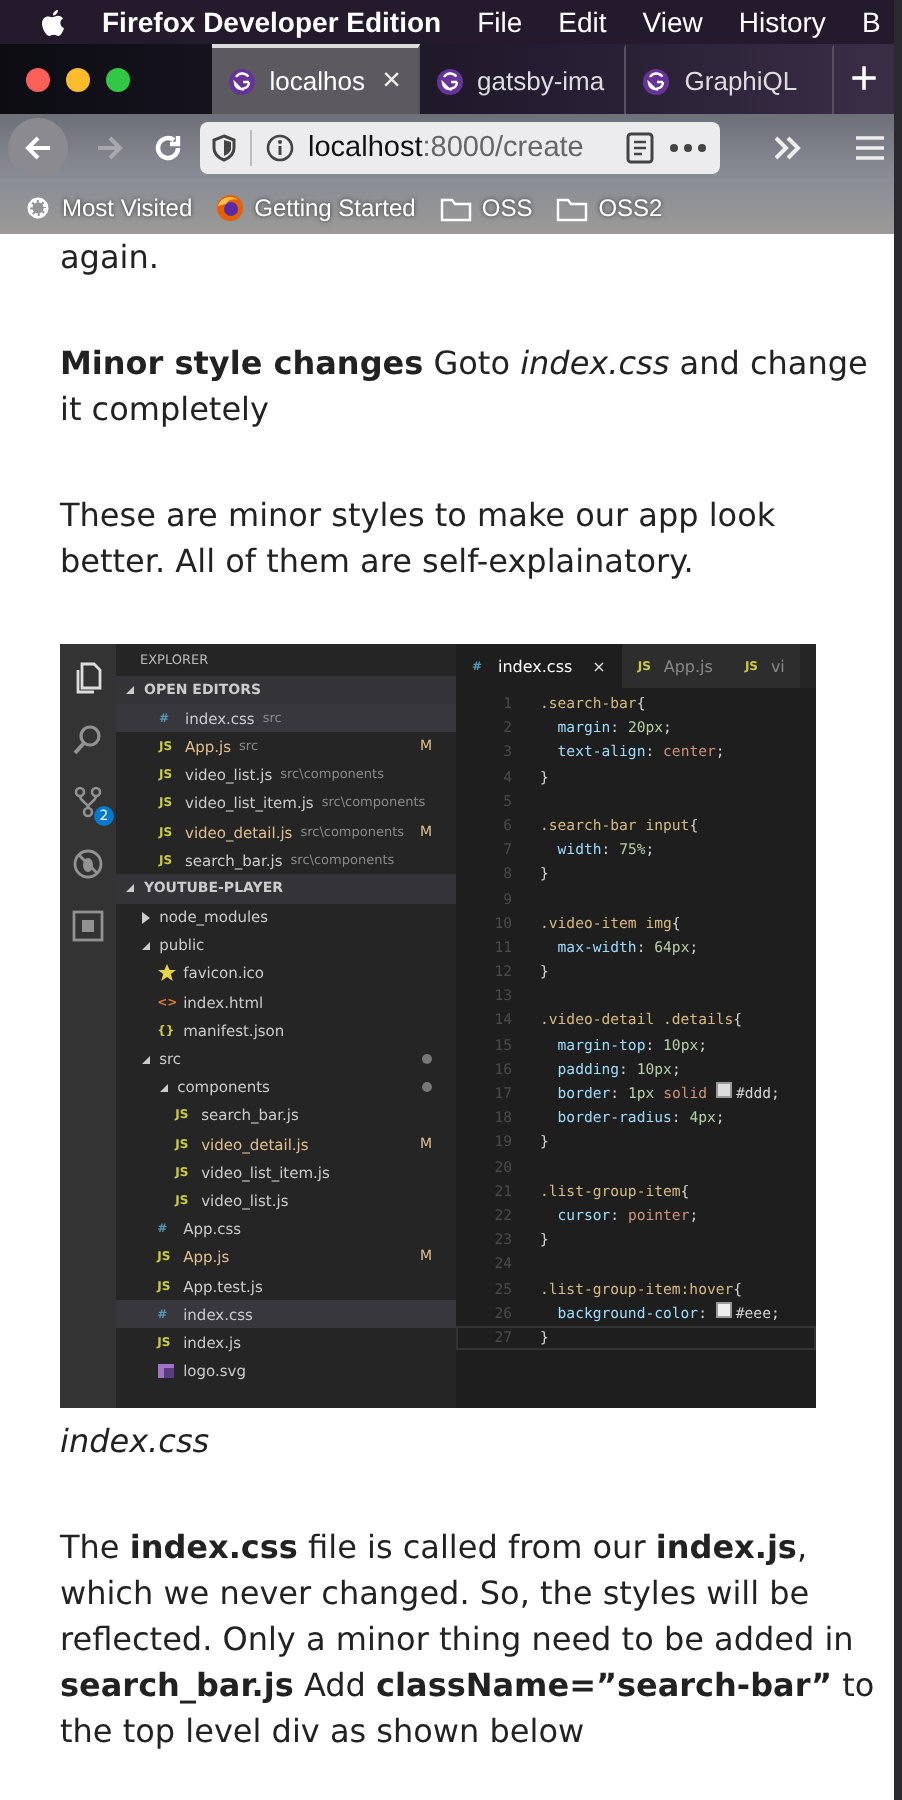  I want to click on more-icon, so click(688, 148).